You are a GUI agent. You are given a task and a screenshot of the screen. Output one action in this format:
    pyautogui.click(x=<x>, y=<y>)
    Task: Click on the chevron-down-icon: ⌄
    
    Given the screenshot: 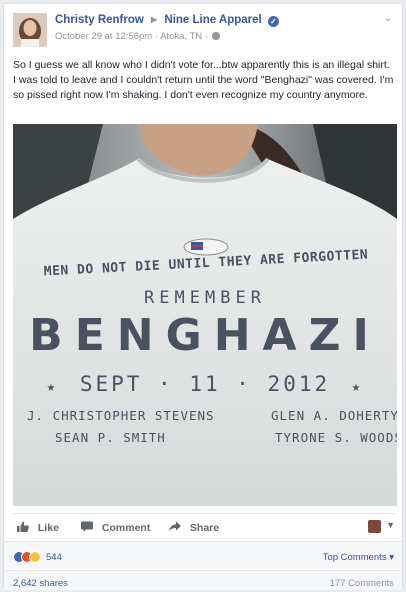 What is the action you would take?
    pyautogui.click(x=388, y=20)
    